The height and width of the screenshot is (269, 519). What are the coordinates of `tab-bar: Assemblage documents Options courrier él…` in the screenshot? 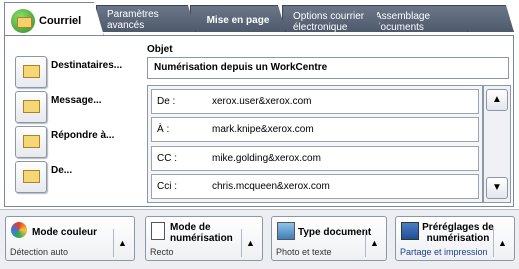 It's located at (259, 18).